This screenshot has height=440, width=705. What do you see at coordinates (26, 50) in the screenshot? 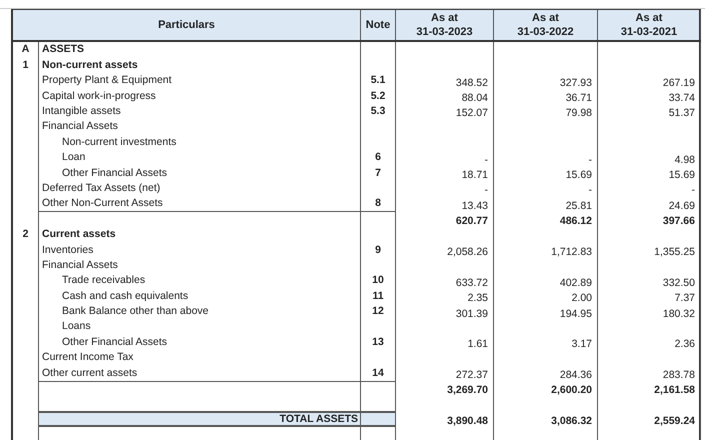
I see `table-cell: A` at bounding box center [26, 50].